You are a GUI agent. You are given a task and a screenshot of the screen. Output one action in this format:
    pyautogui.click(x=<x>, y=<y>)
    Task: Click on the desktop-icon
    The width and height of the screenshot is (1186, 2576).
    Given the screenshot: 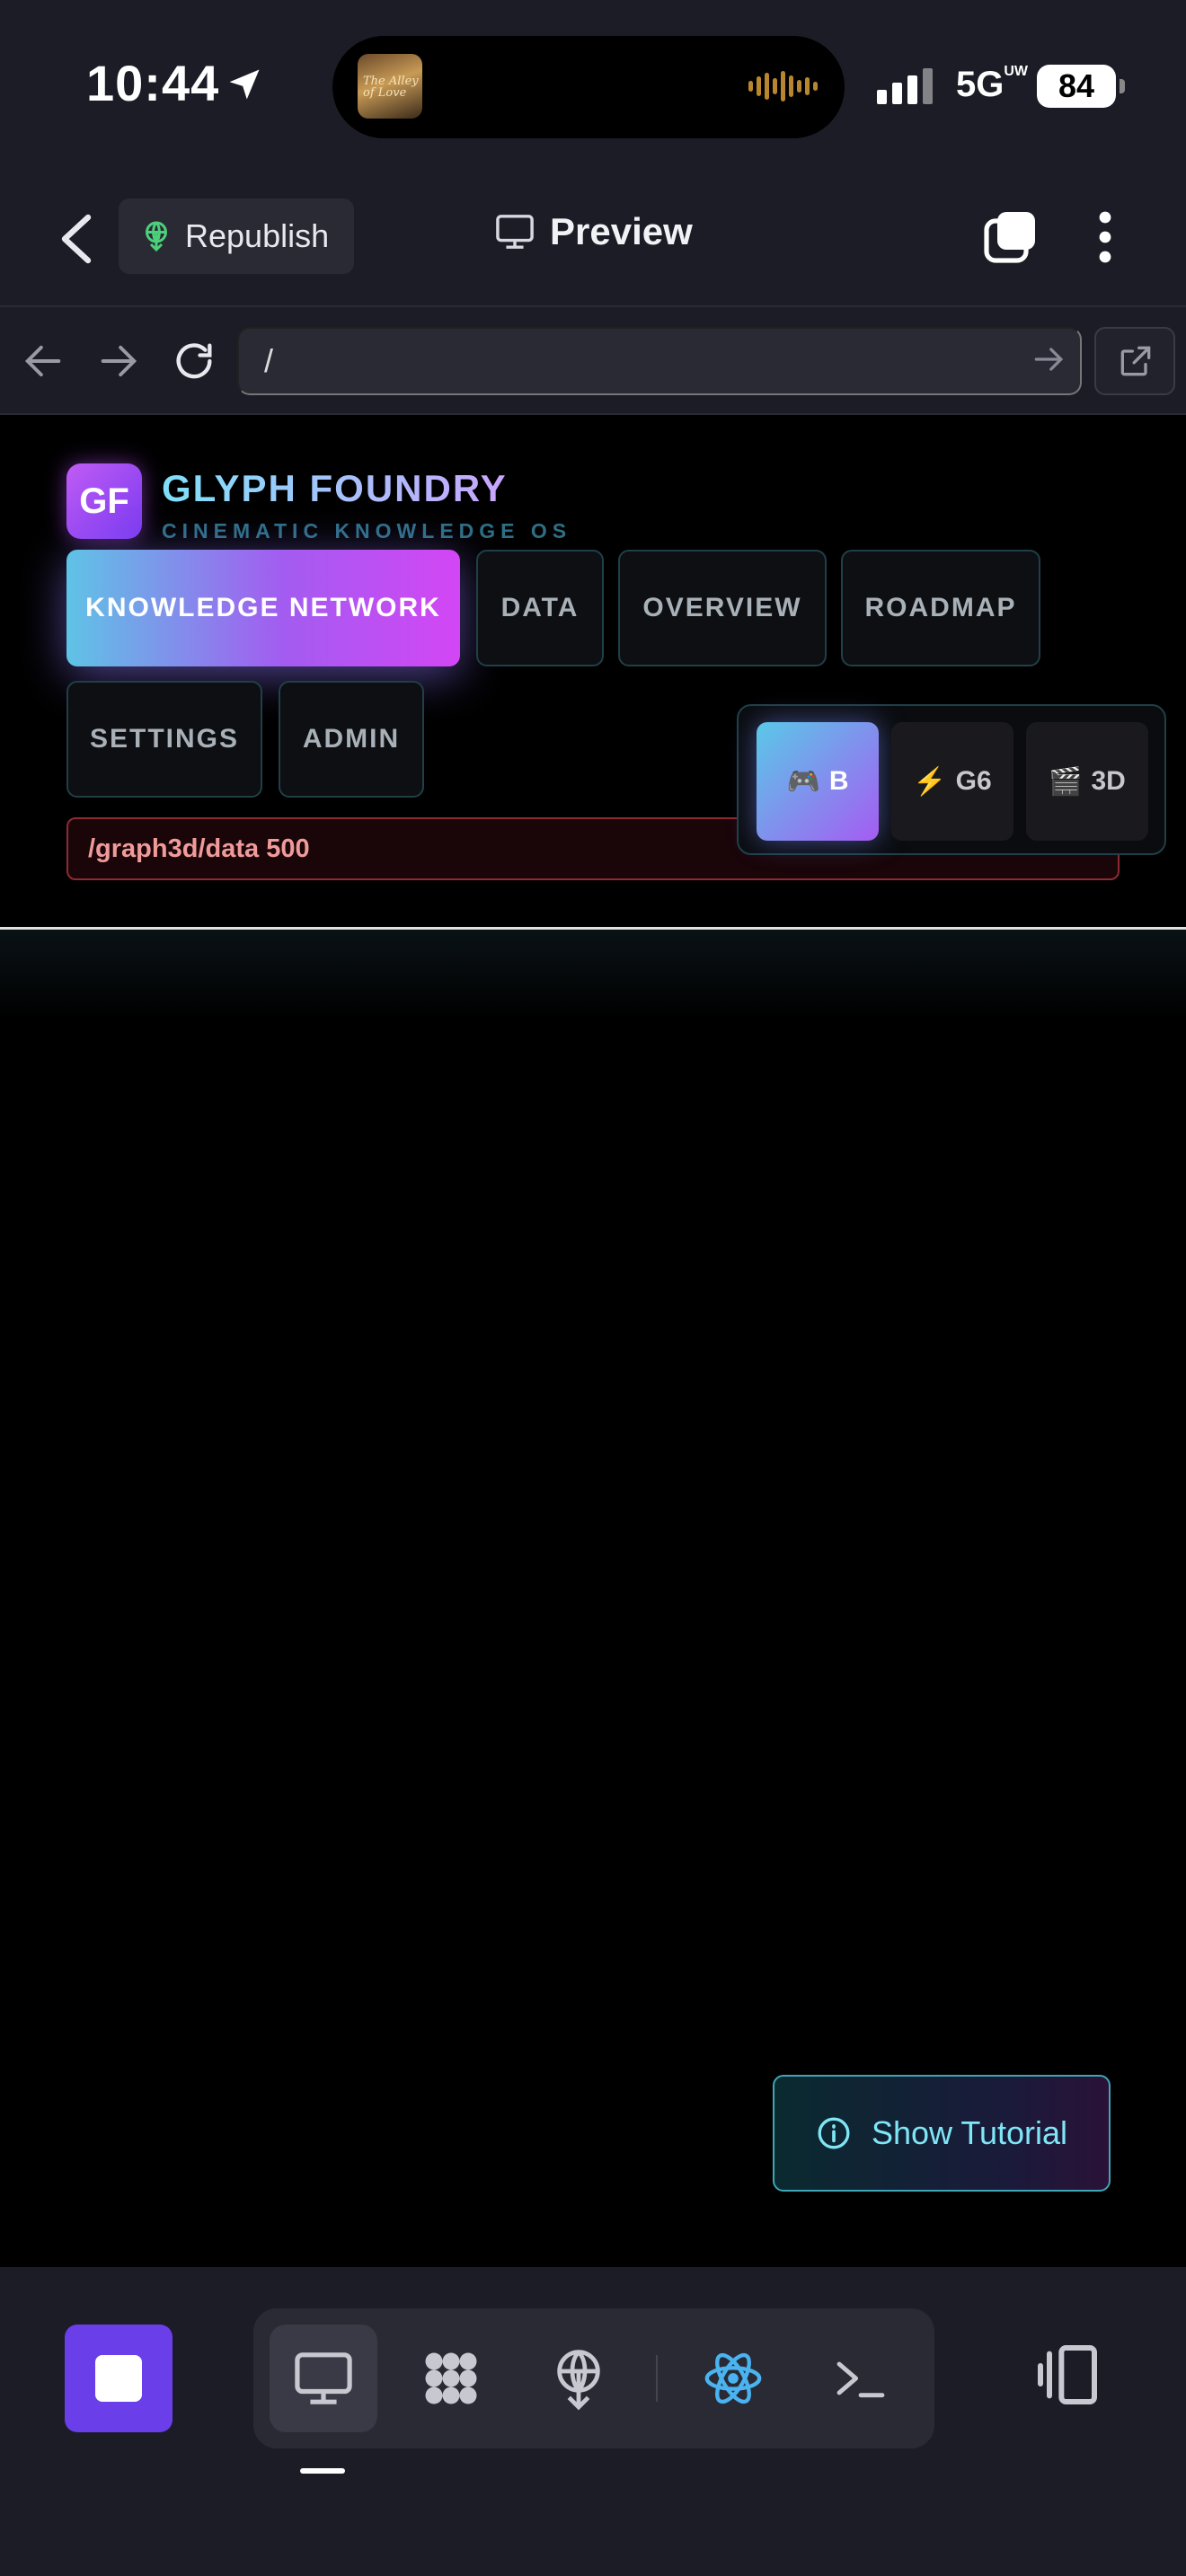 What is the action you would take?
    pyautogui.click(x=323, y=2378)
    